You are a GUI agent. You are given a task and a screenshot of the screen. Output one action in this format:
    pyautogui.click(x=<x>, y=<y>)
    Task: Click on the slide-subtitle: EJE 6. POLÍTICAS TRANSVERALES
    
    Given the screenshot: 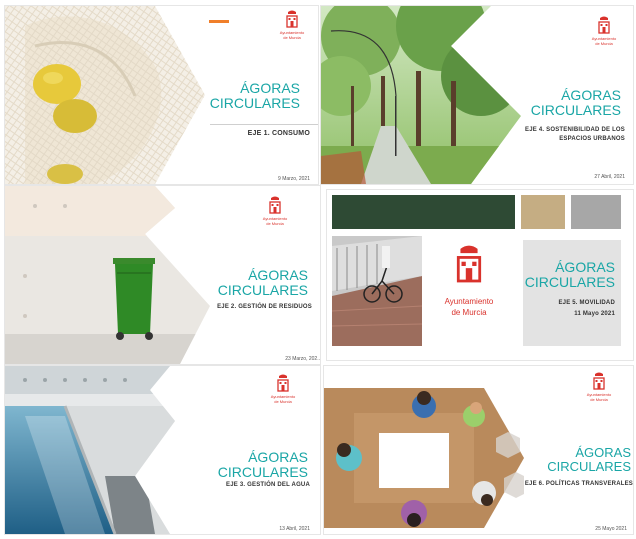 What is the action you would take?
    pyautogui.click(x=578, y=484)
    